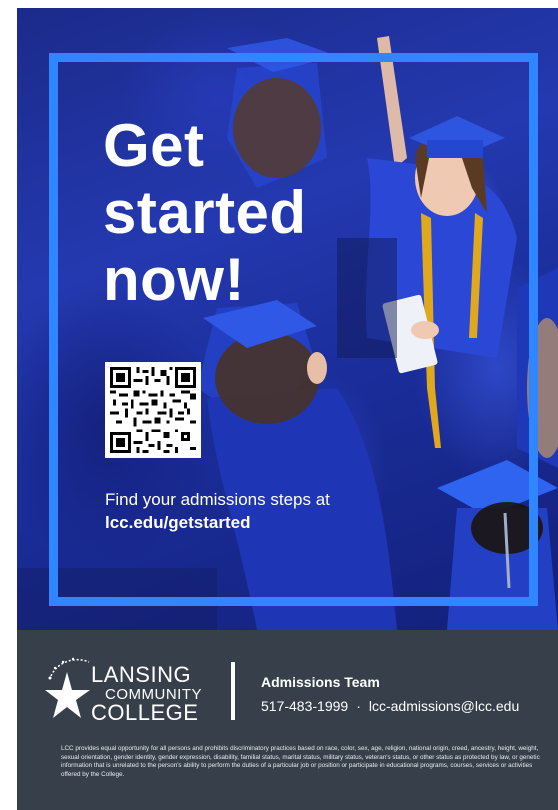 Image resolution: width=558 pixels, height=810 pixels. I want to click on logo-divider, so click(233, 691).